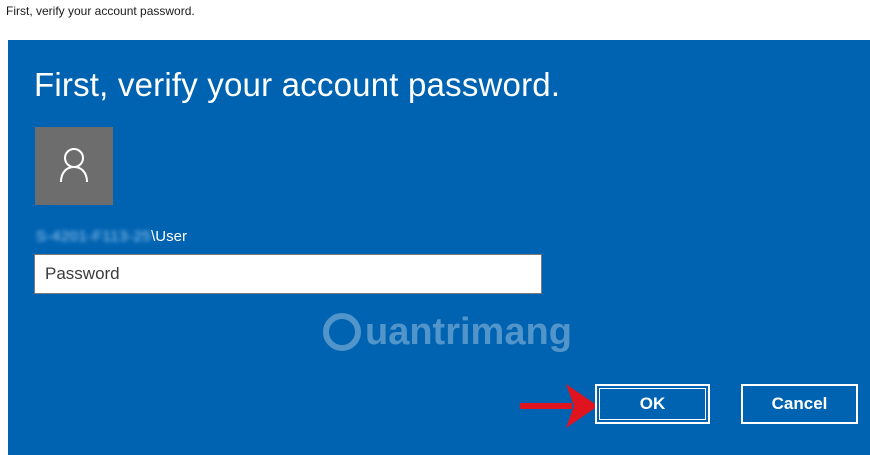 The height and width of the screenshot is (455, 870). Describe the element at coordinates (100, 11) in the screenshot. I see `window-title: First, verify your account password.` at that location.